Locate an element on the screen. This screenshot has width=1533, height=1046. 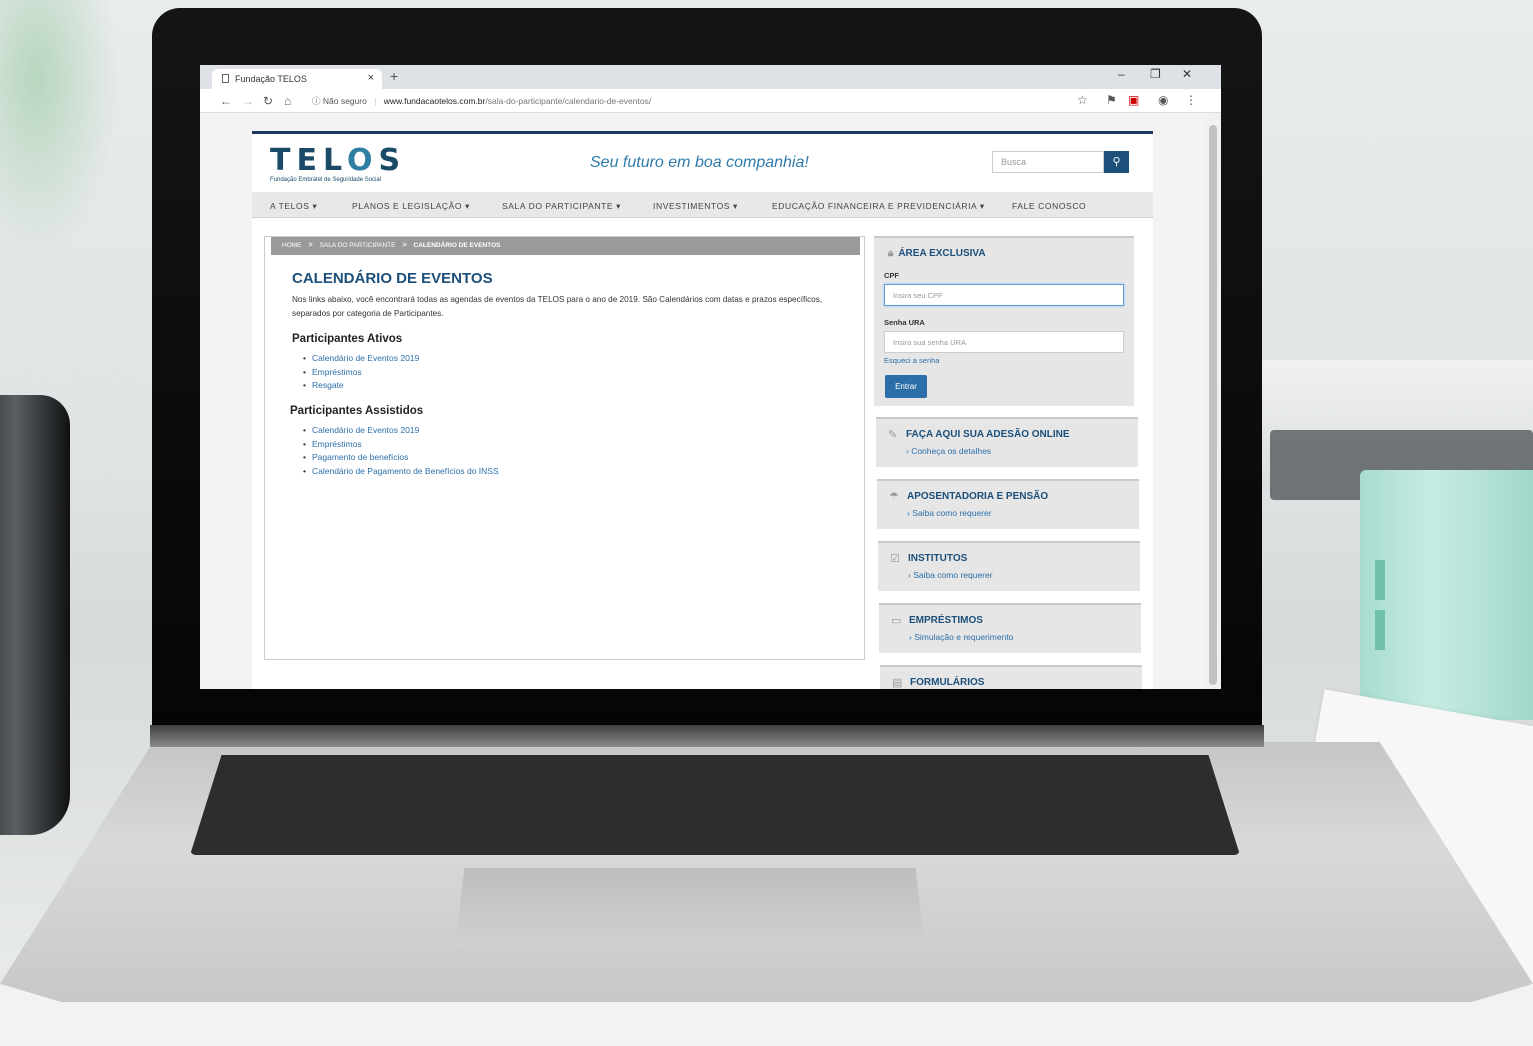
nav-planos: PLANOS E LEGISLAÇÃO ▾ is located at coordinates (411, 206).